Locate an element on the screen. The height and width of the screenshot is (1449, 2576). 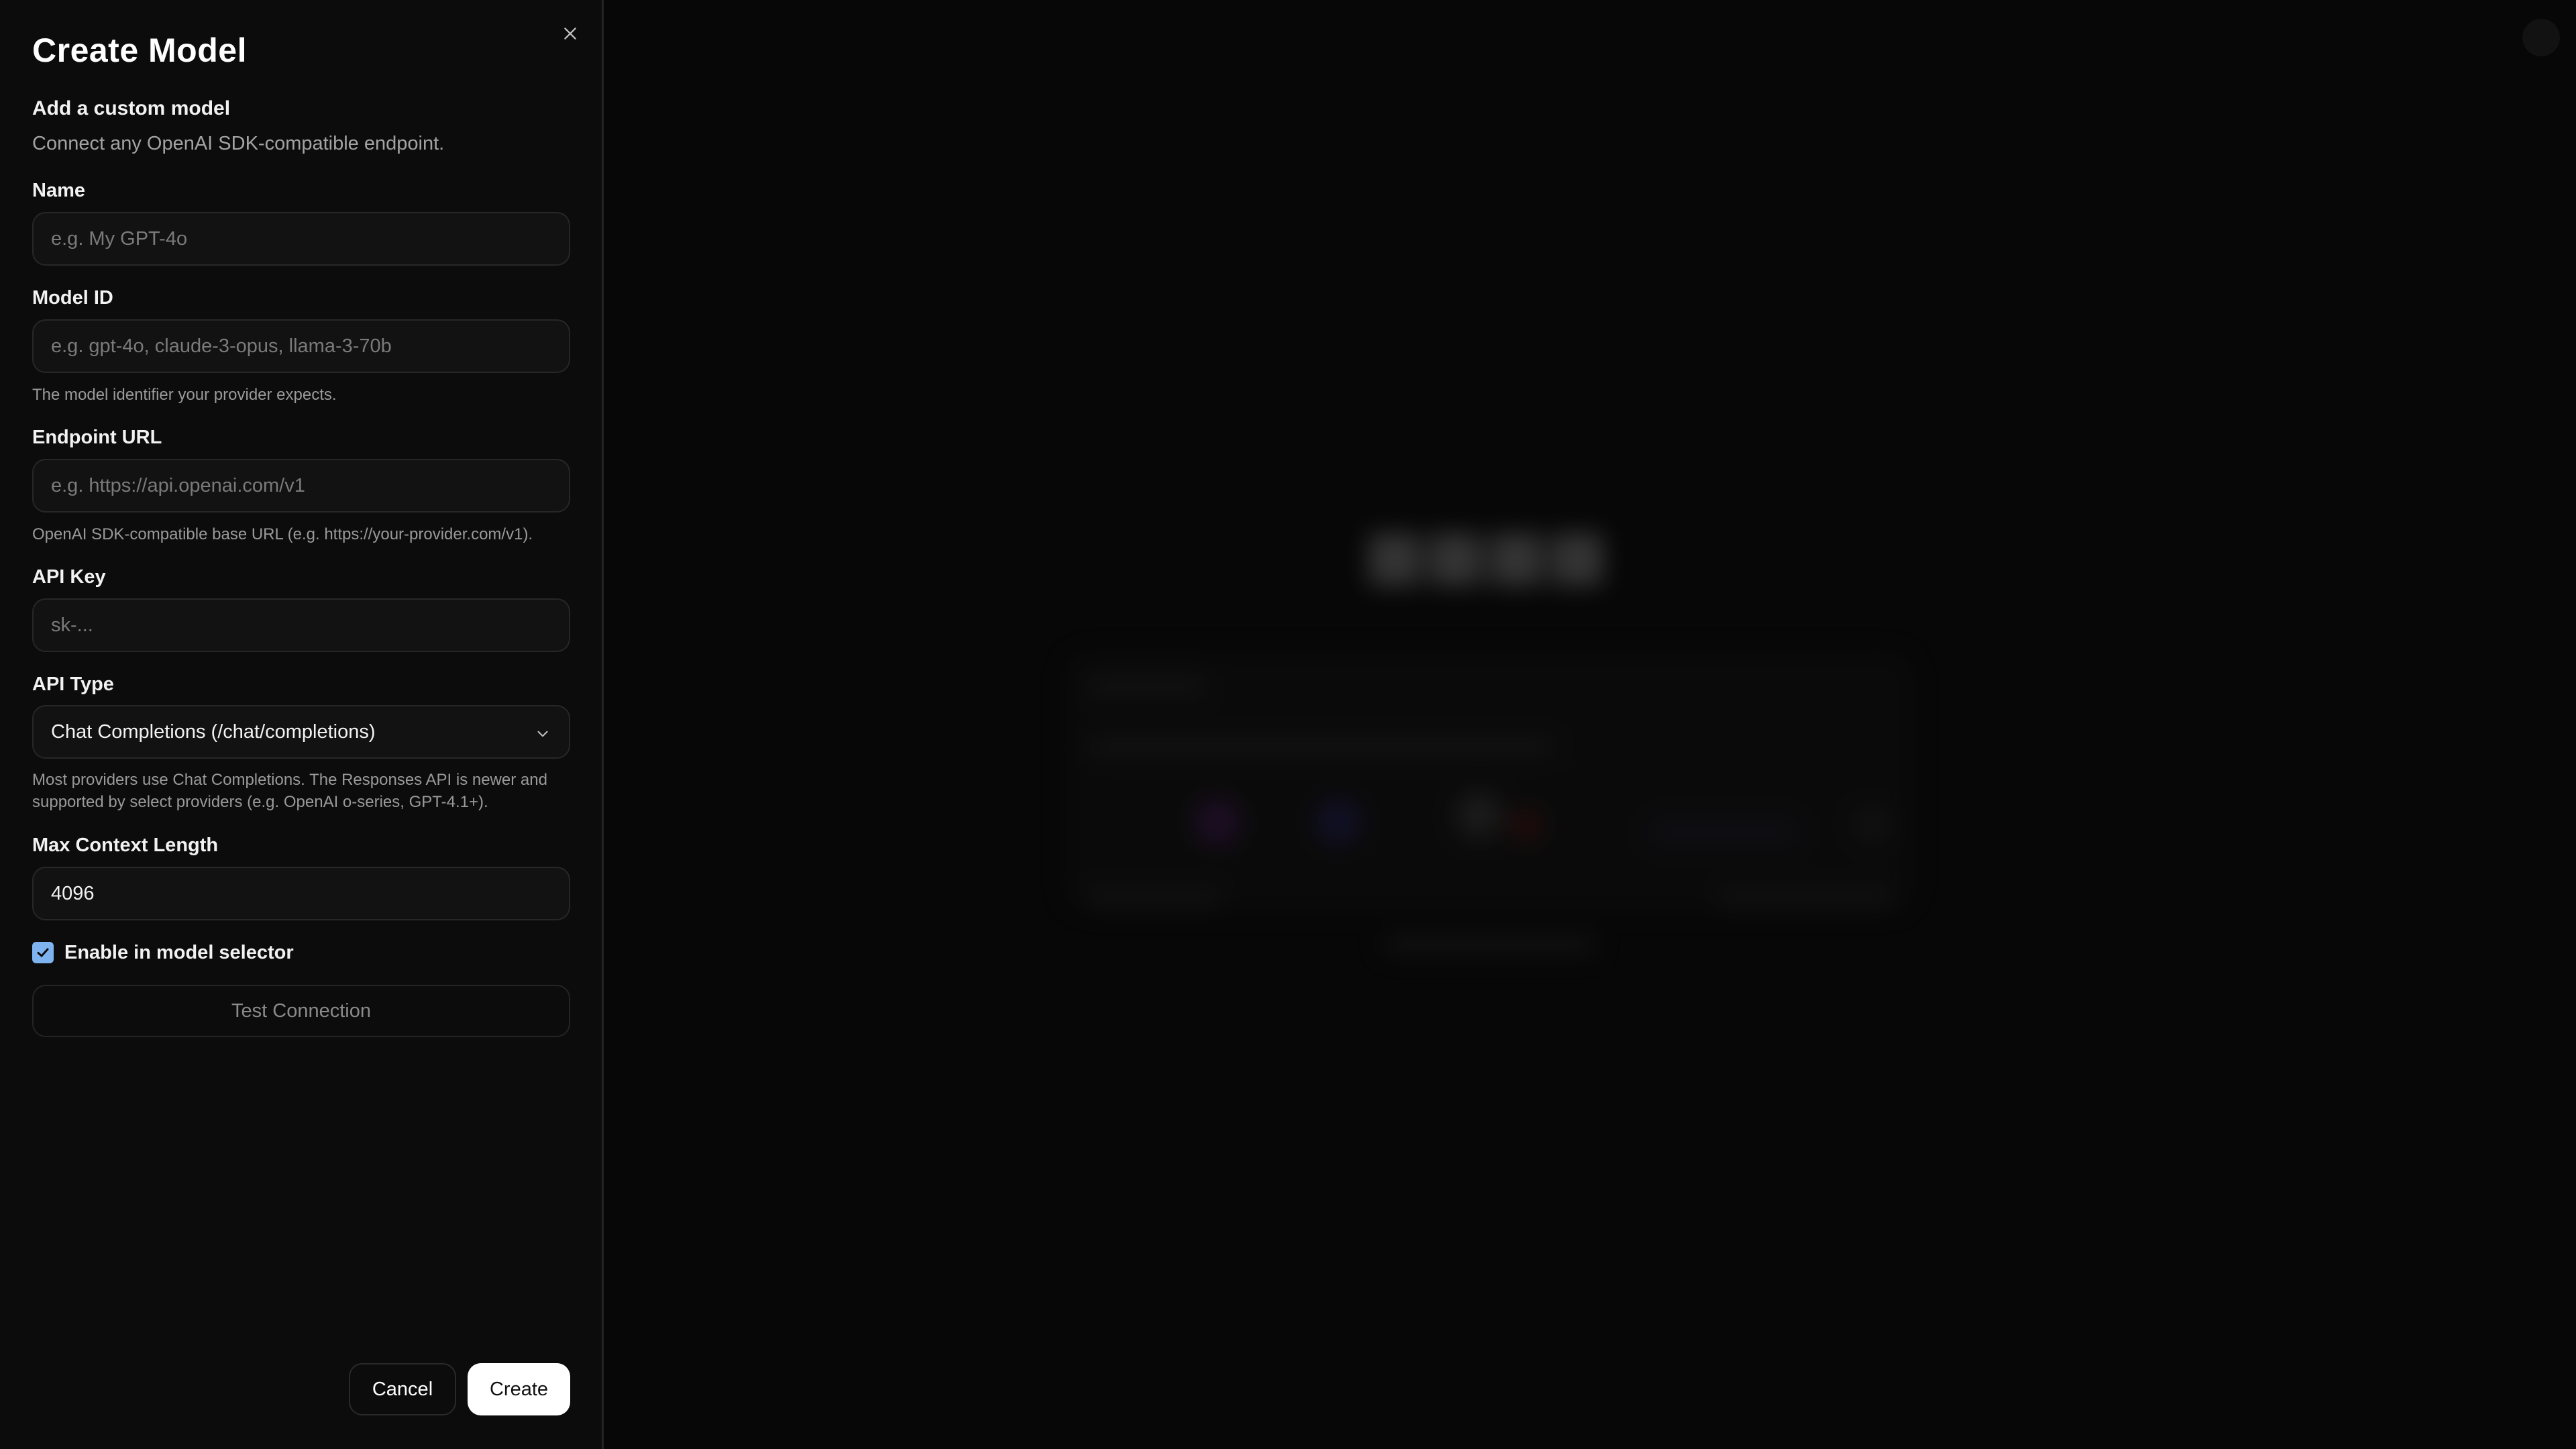
enable-selector-label: Enable in model selector is located at coordinates (179, 952).